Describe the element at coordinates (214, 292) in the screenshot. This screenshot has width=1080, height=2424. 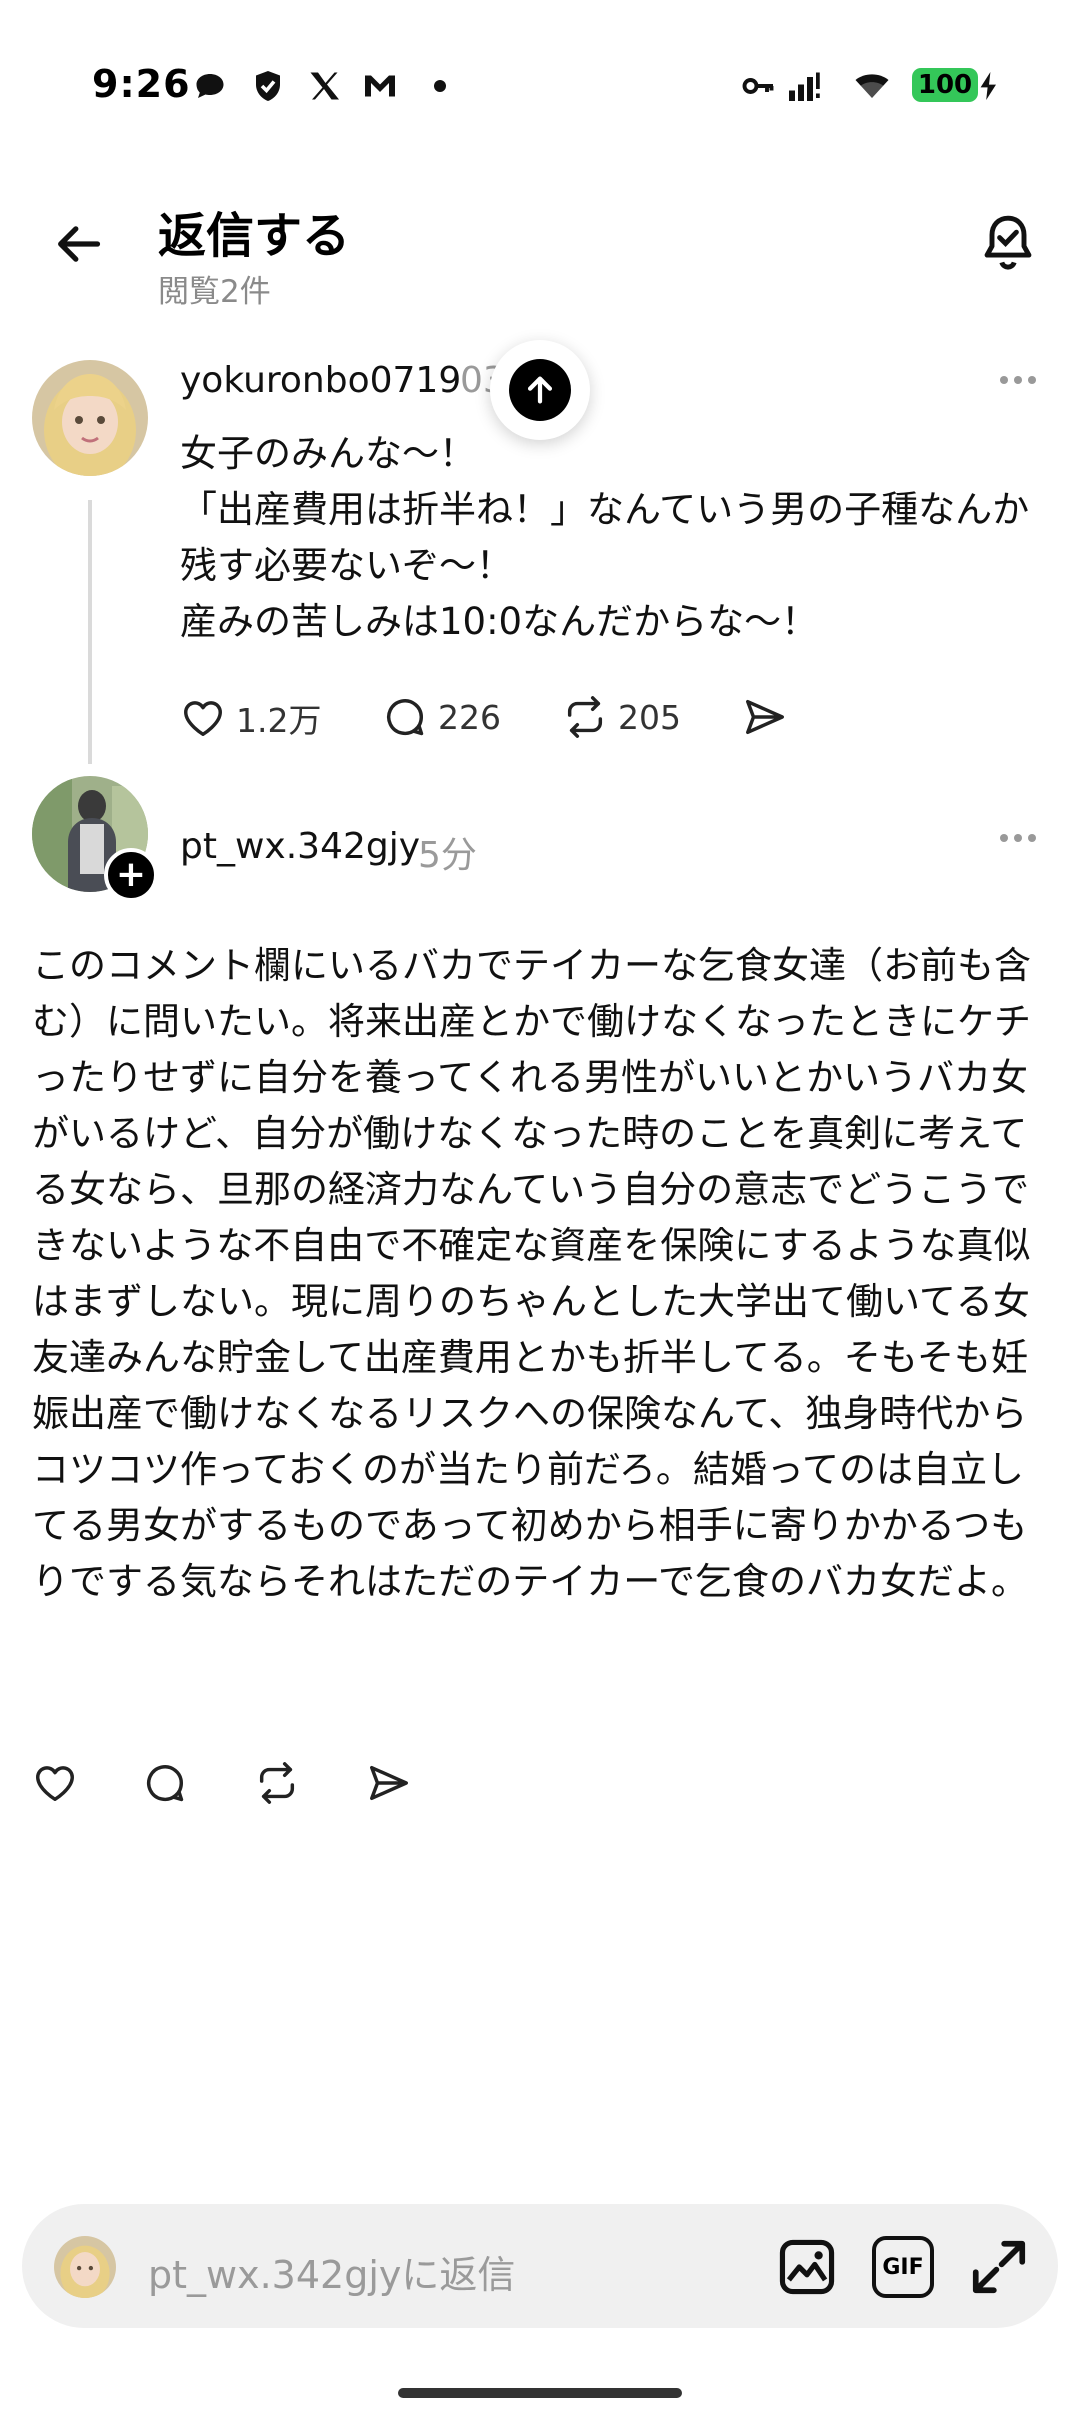
I see `view-count: 閲覧2件` at that location.